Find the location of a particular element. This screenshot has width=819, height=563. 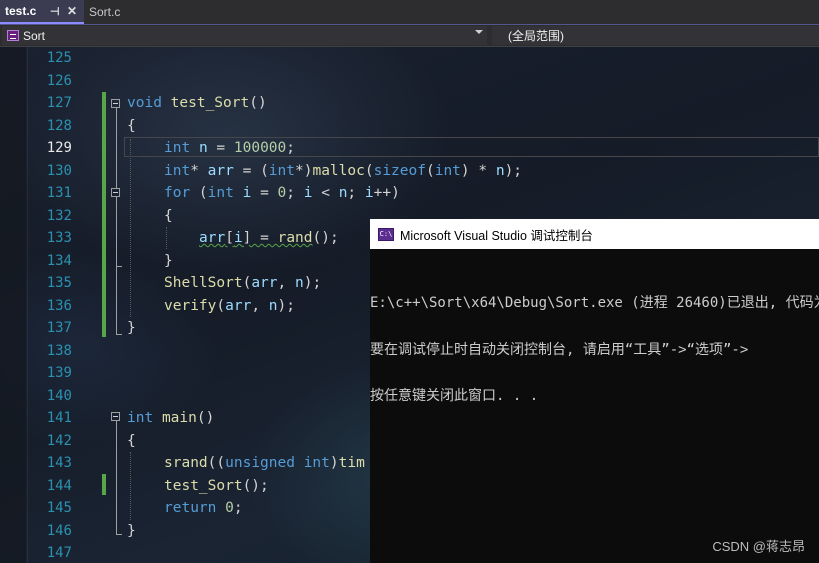

code-line-128: { is located at coordinates (131, 126).